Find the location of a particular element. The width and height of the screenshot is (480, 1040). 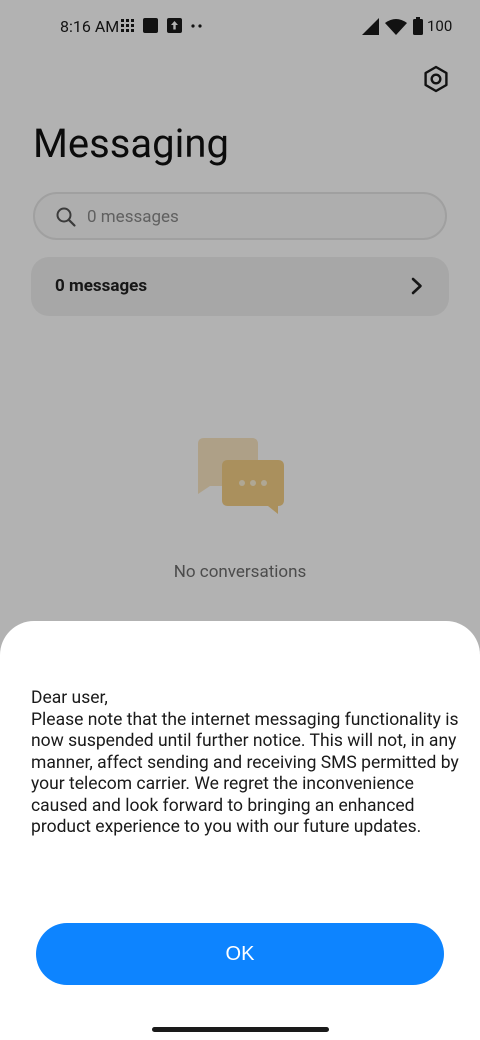

ok-button: OK is located at coordinates (240, 954).